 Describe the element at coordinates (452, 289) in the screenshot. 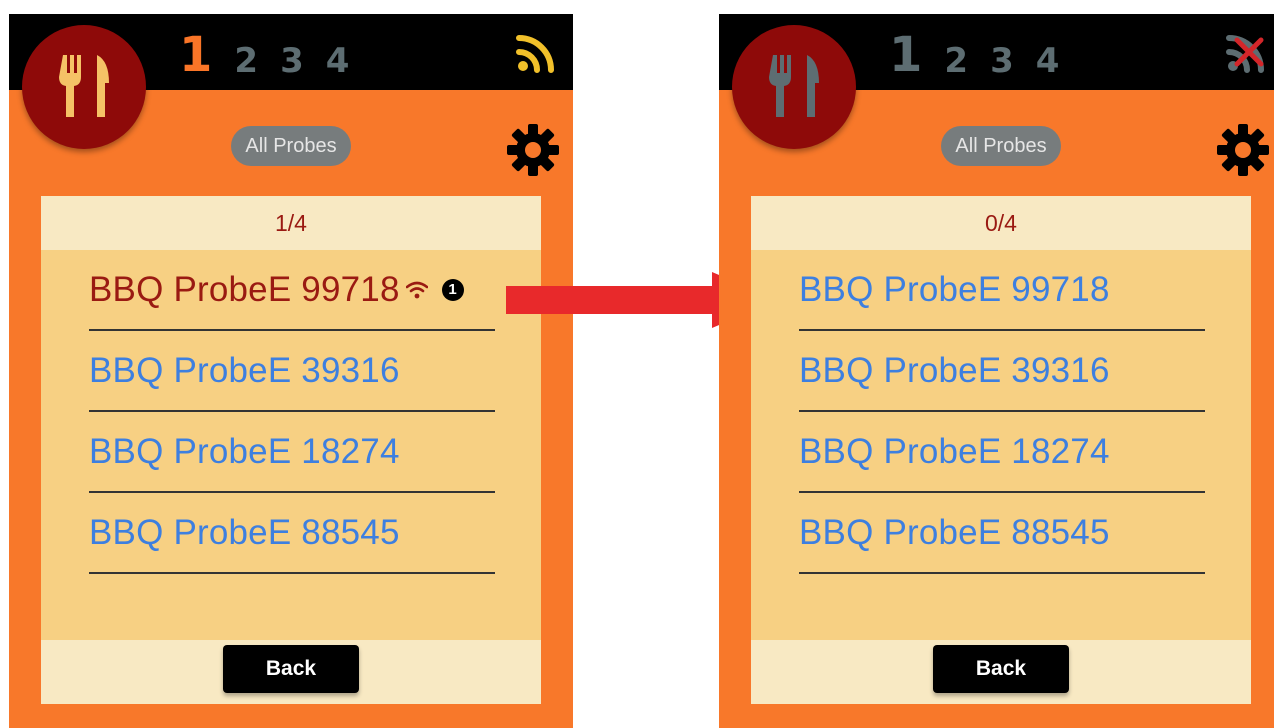

I see `probe-number-badge: 1` at that location.